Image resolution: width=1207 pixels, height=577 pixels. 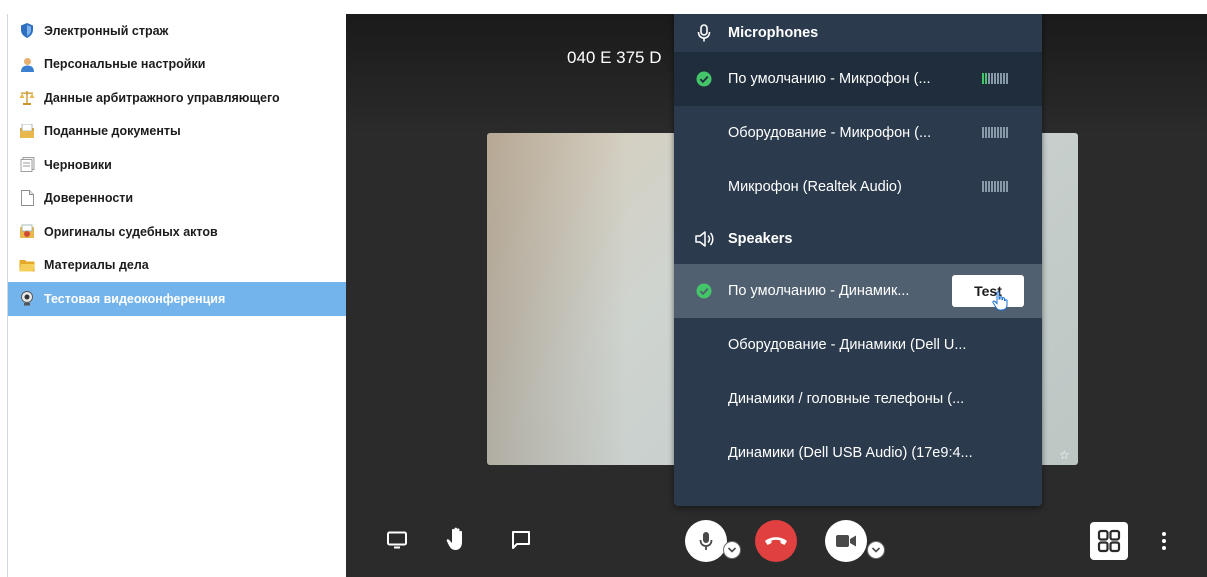 I want to click on room-name: 040 E 375 D, so click(x=614, y=57).